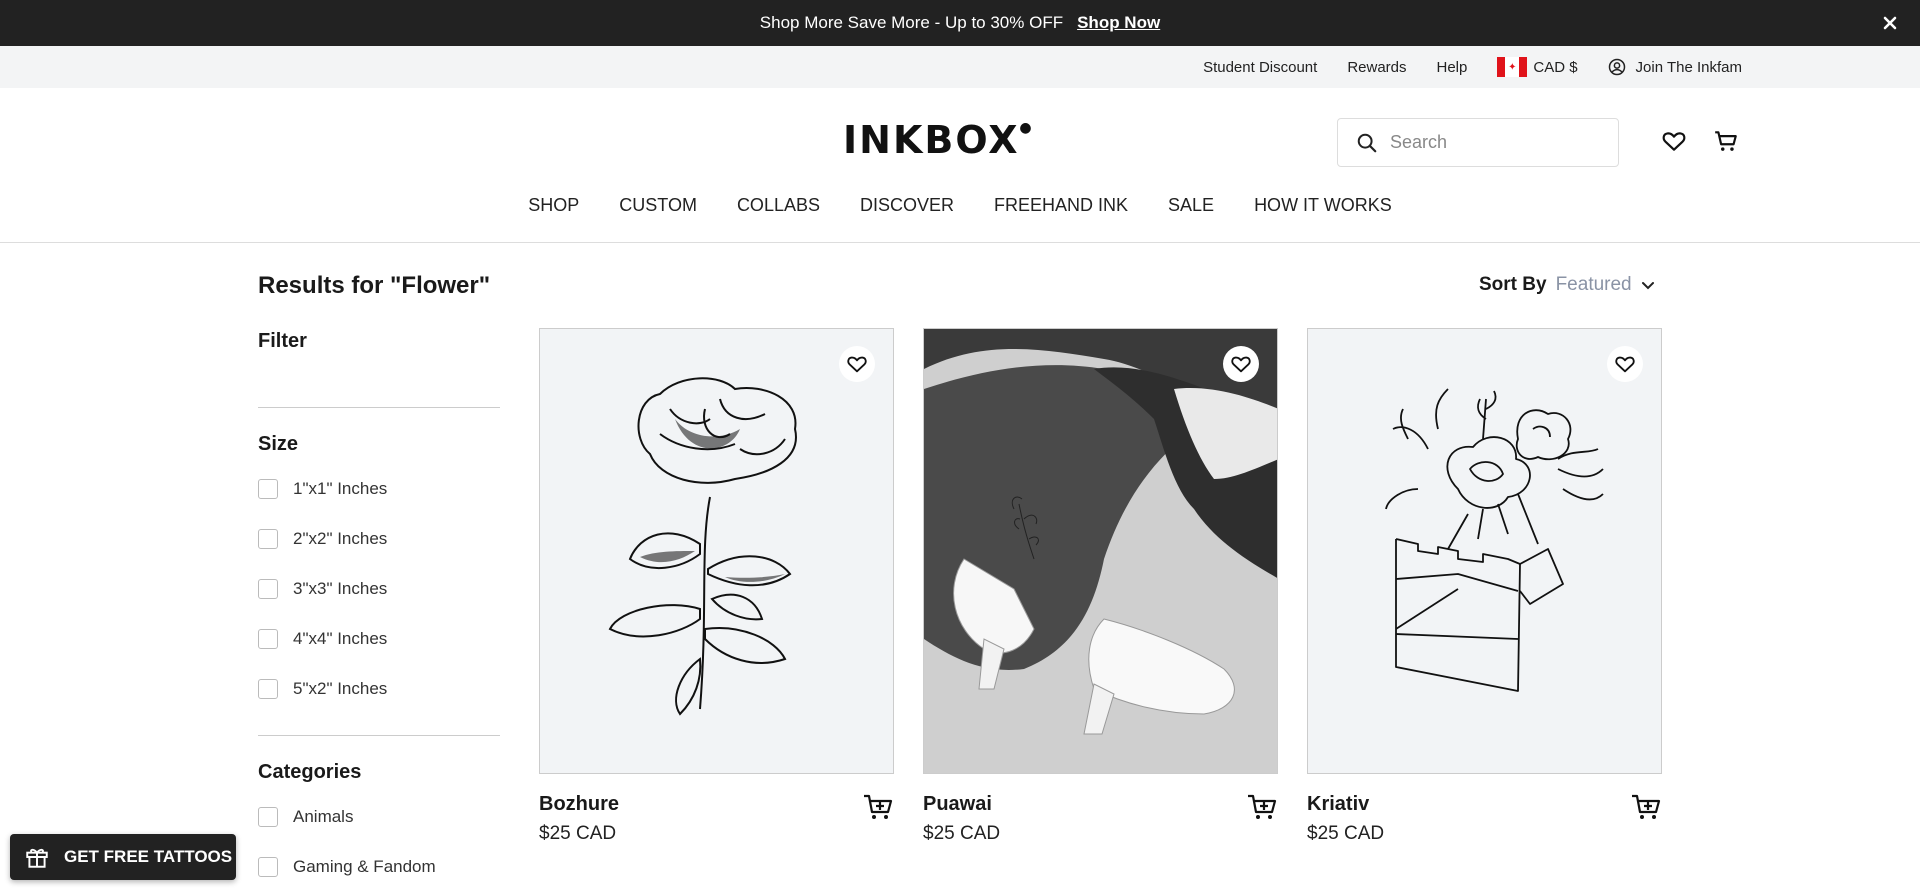 This screenshot has height=888, width=1920. I want to click on nav-sale: SALE, so click(1191, 205).